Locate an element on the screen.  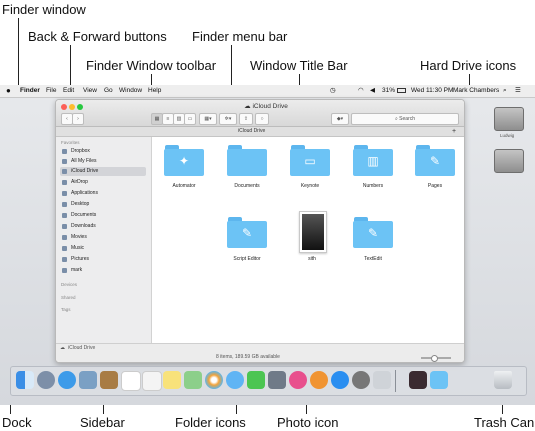
sidebar-item-mark: mark is located at coordinates (103, 270).